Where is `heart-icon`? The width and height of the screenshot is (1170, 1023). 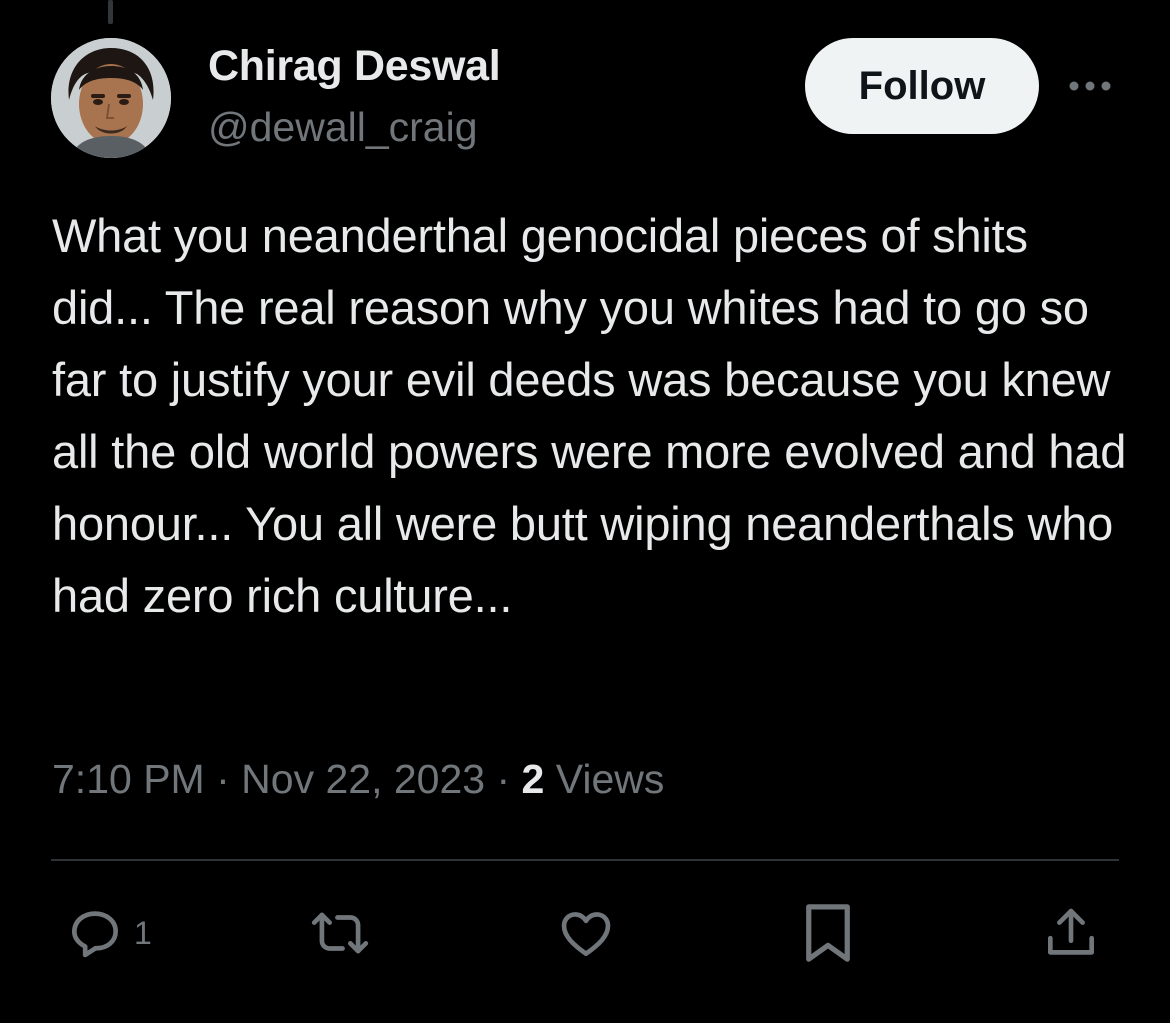 heart-icon is located at coordinates (586, 933).